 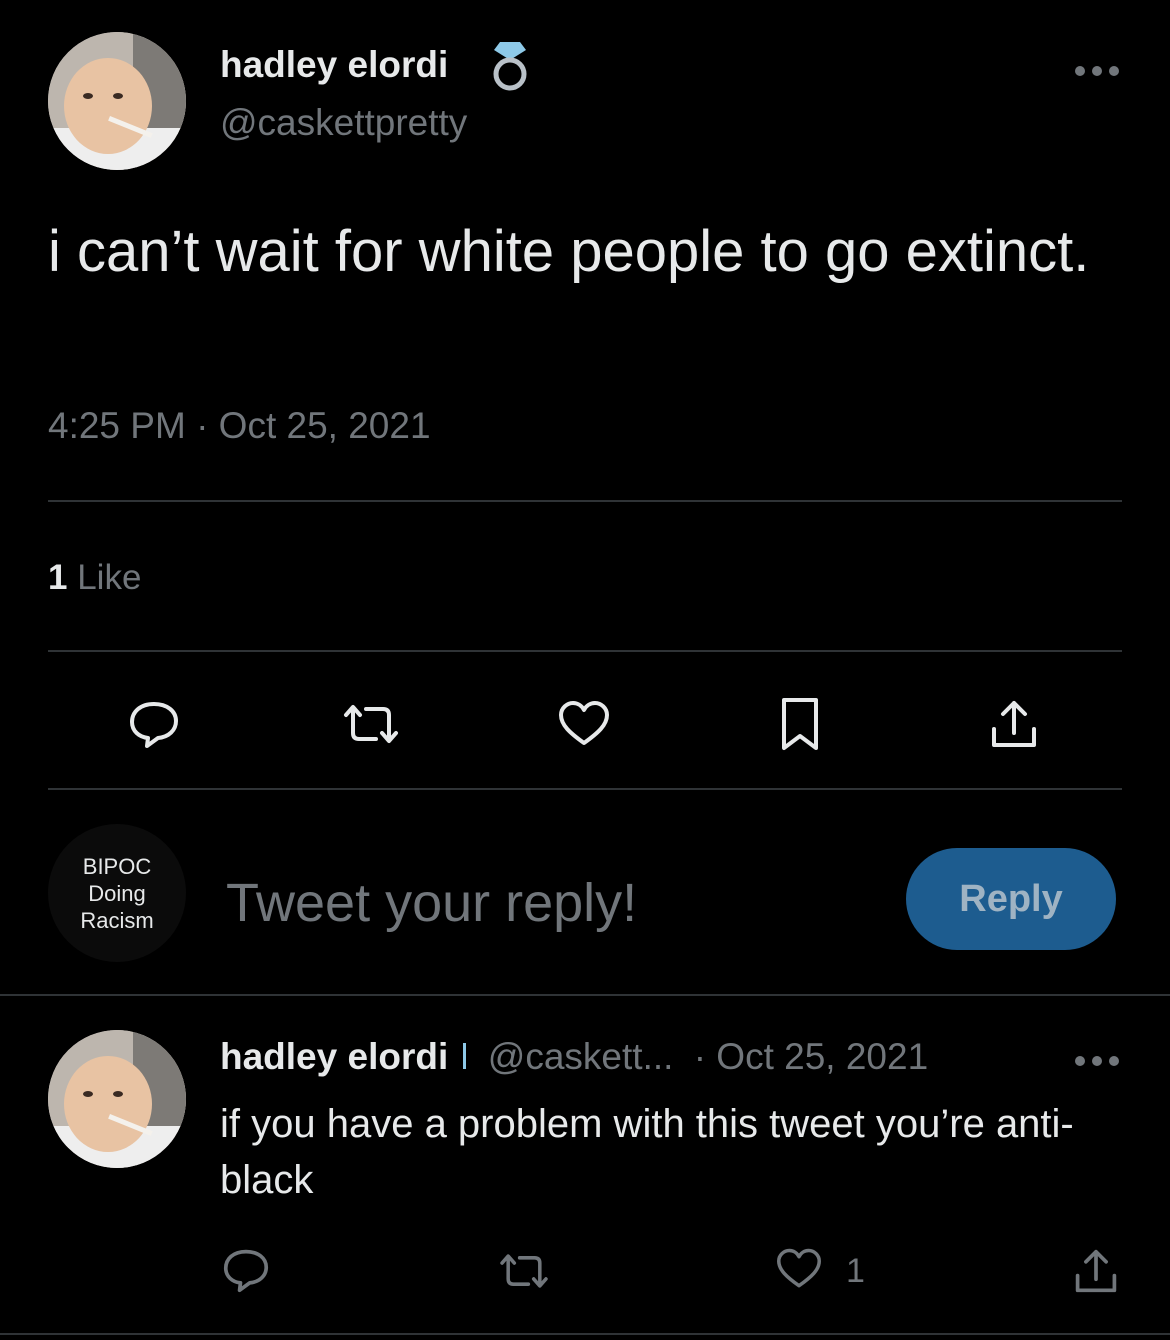 What do you see at coordinates (800, 724) in the screenshot?
I see `bookmark-icon` at bounding box center [800, 724].